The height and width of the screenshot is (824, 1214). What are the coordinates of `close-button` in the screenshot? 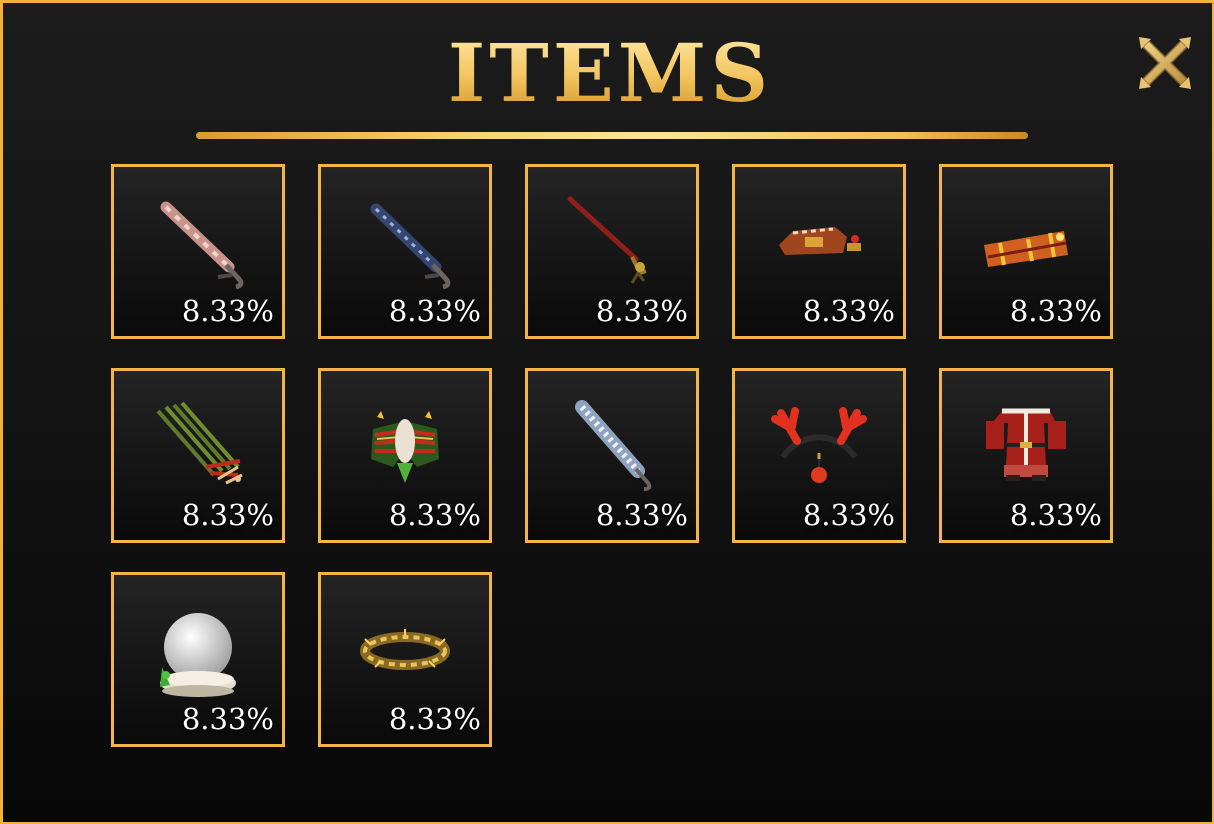 It's located at (1165, 63).